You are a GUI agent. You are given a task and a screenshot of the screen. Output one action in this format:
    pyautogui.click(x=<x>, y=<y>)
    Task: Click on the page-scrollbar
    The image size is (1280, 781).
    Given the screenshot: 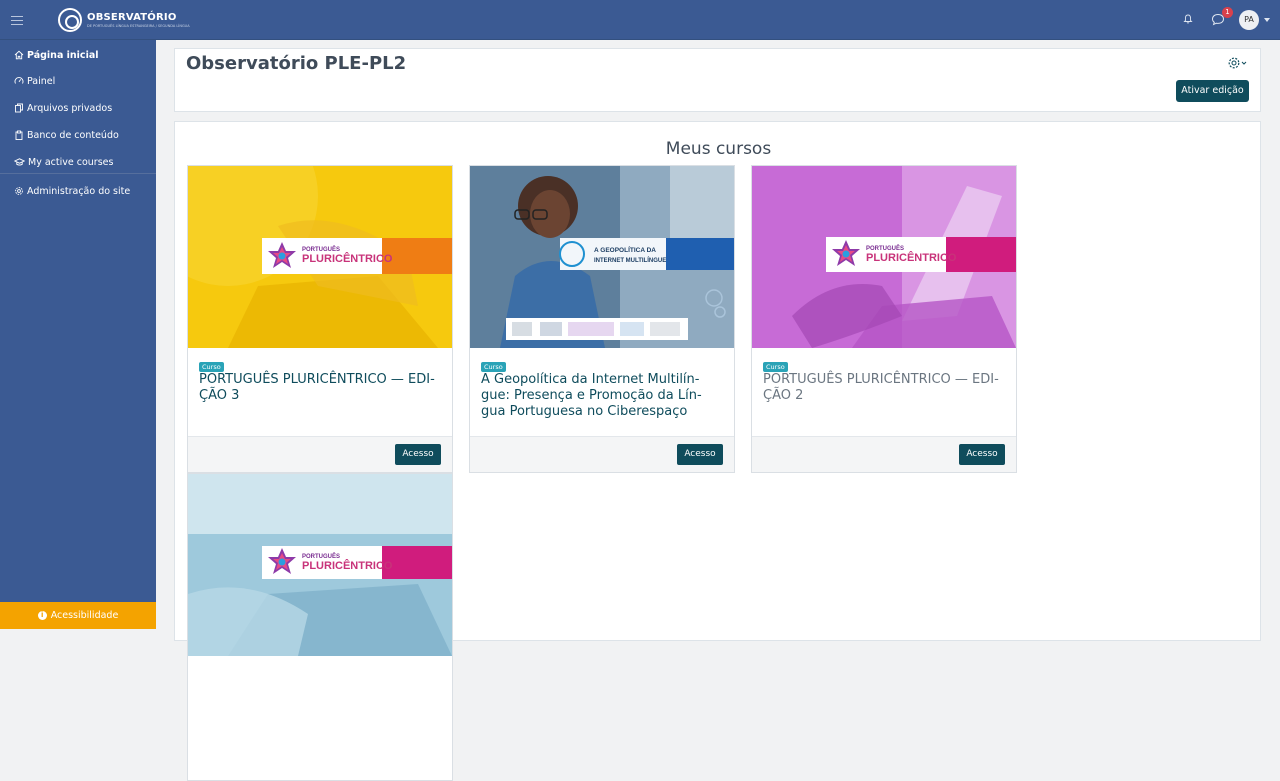 What is the action you would take?
    pyautogui.click(x=1275, y=334)
    